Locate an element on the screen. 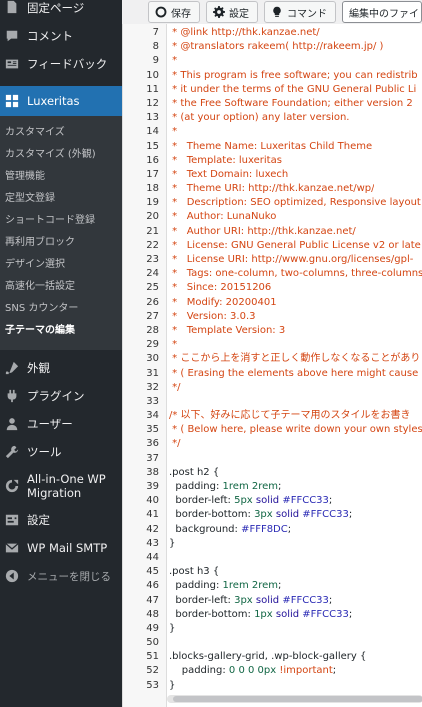  code-text: * Template Version: 3 is located at coordinates (224, 331).